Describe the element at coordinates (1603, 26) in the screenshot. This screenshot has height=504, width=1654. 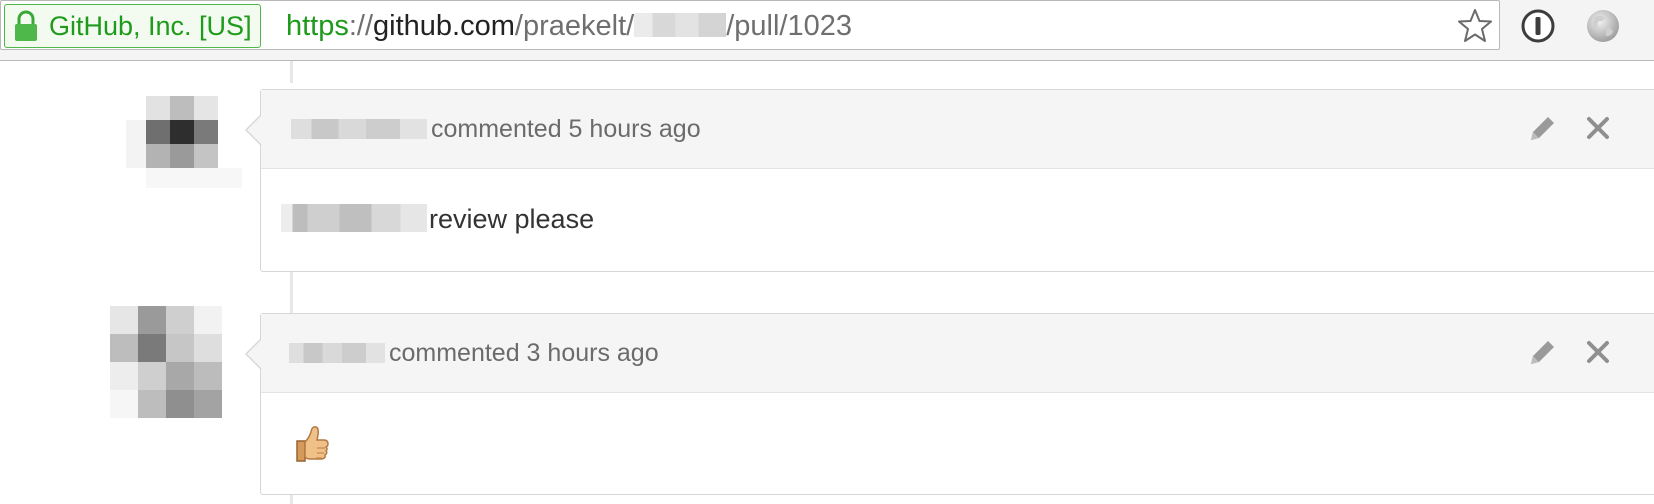
I see `globe-icon` at that location.